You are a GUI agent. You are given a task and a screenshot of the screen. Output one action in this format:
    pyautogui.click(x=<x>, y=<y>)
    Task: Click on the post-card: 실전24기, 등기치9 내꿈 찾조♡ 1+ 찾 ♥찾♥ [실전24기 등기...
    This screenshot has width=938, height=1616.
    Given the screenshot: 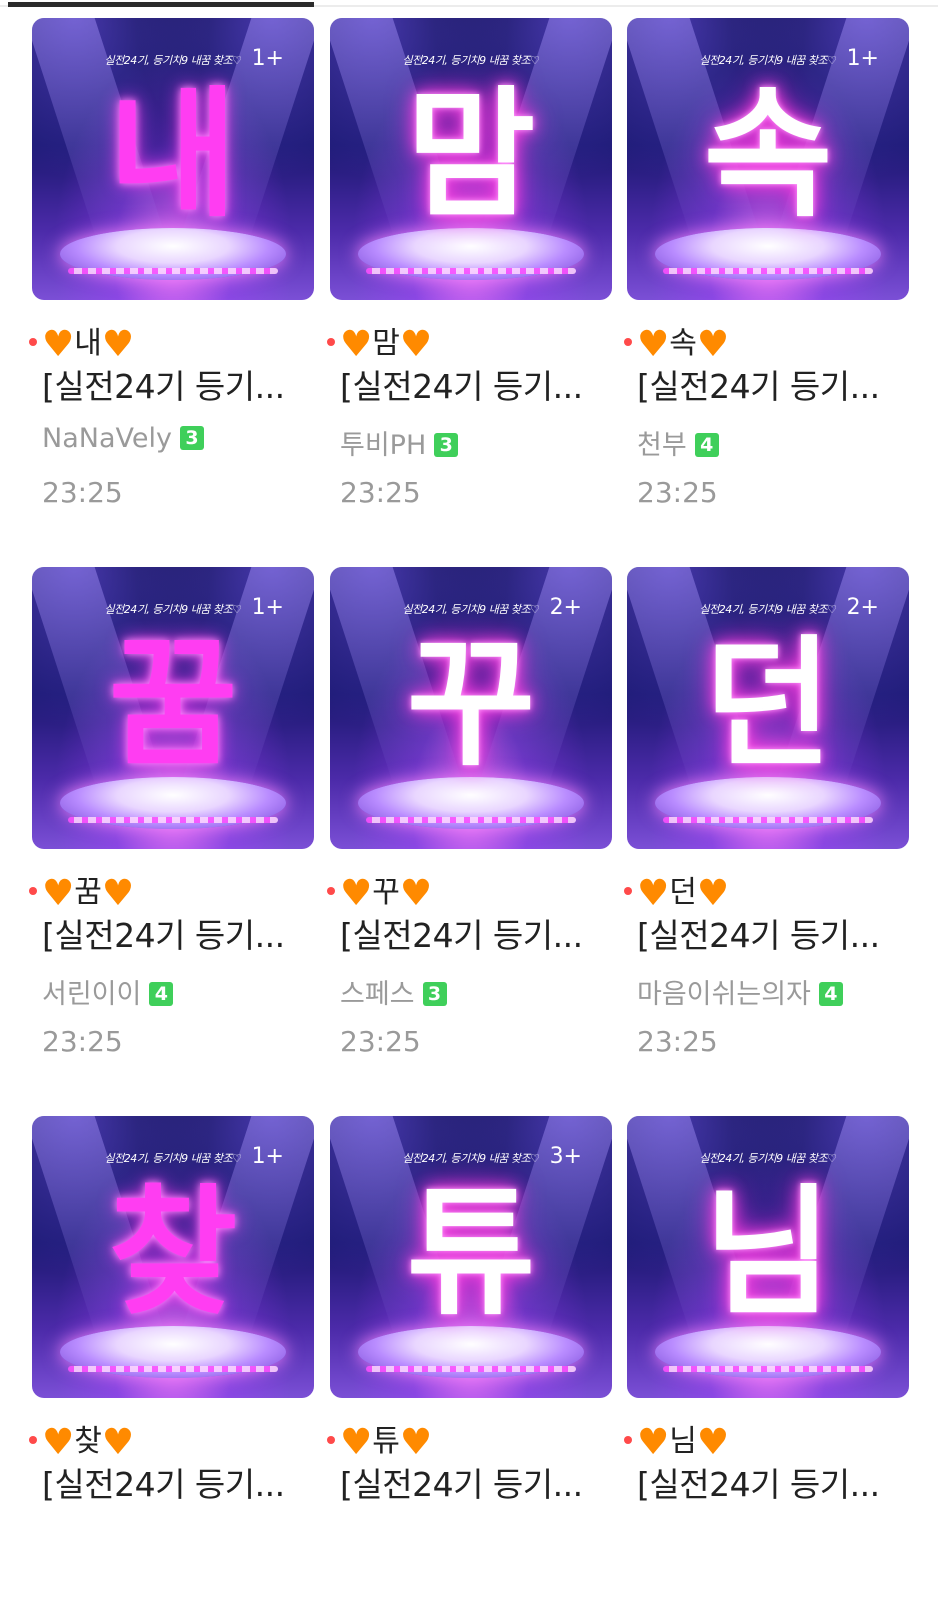 What is the action you would take?
    pyautogui.click(x=175, y=1366)
    